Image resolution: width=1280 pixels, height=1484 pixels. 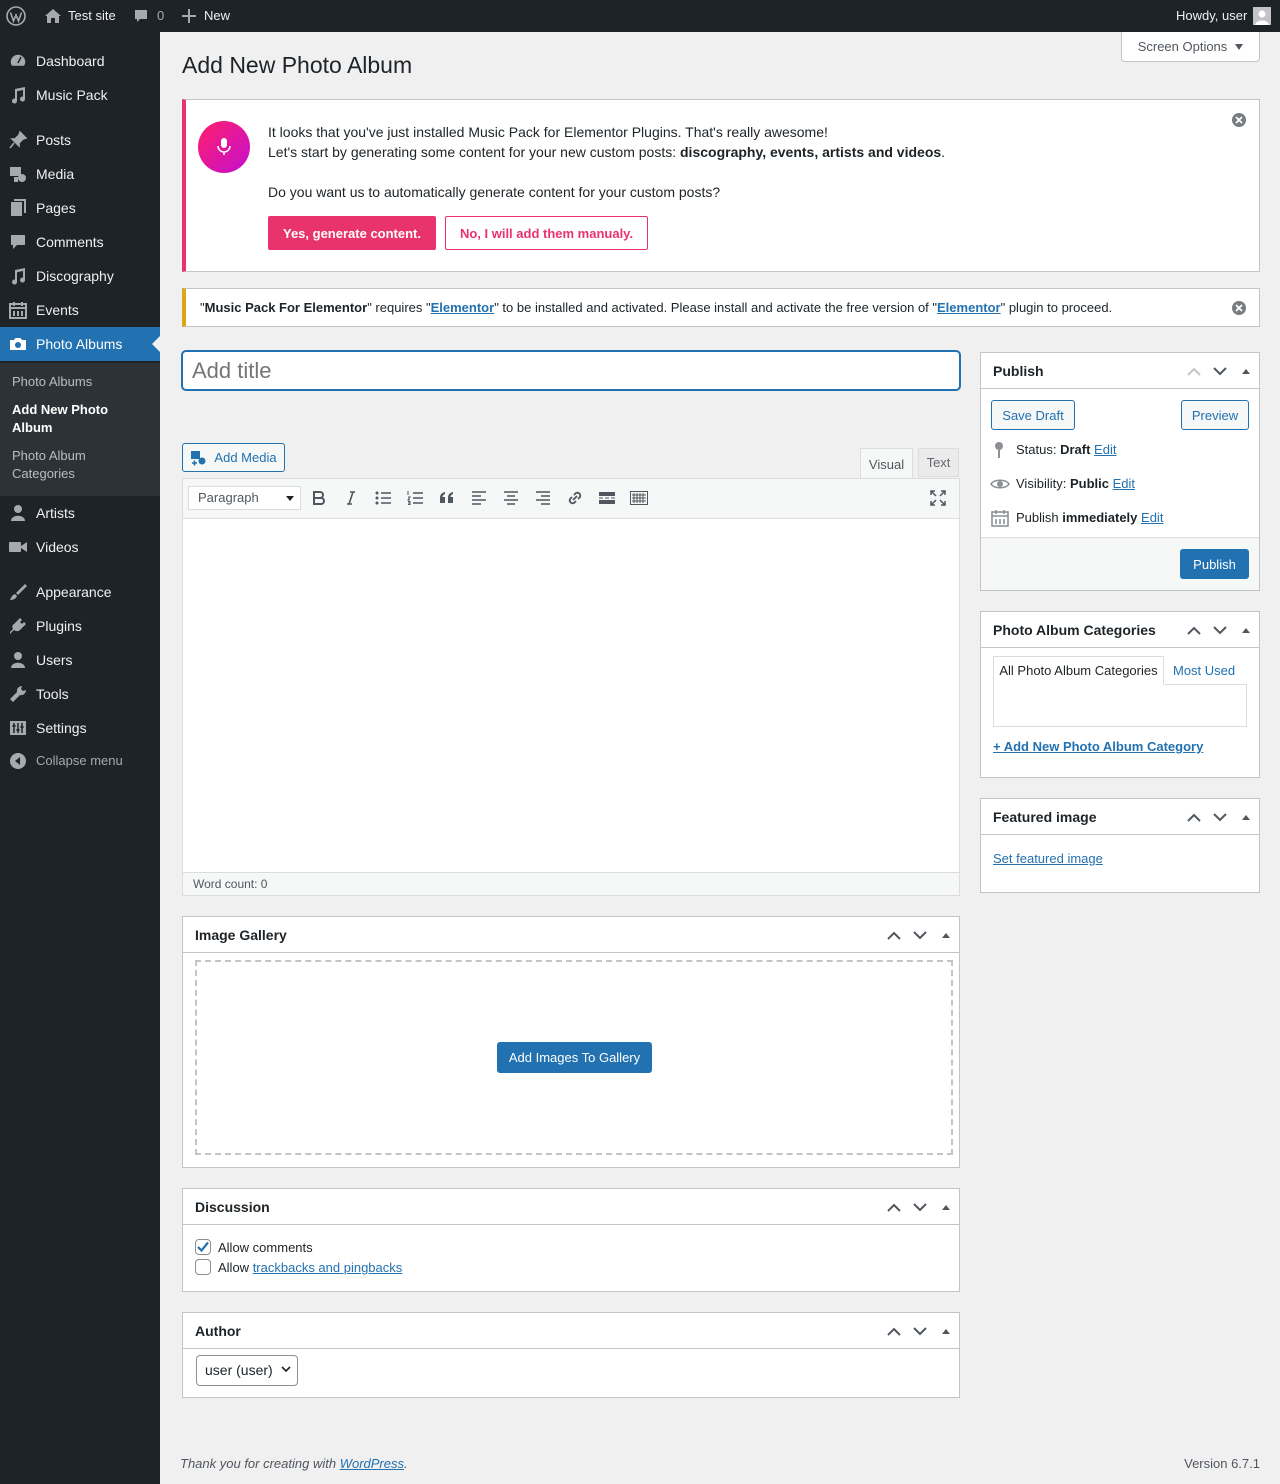 What do you see at coordinates (153, 16) in the screenshot?
I see `comments-link: 0` at bounding box center [153, 16].